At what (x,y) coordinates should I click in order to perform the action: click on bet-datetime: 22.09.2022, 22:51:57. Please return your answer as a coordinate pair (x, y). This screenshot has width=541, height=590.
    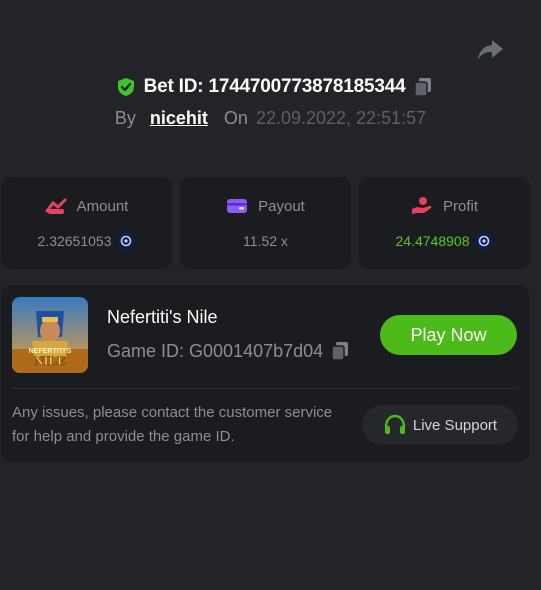
    Looking at the image, I should click on (341, 118).